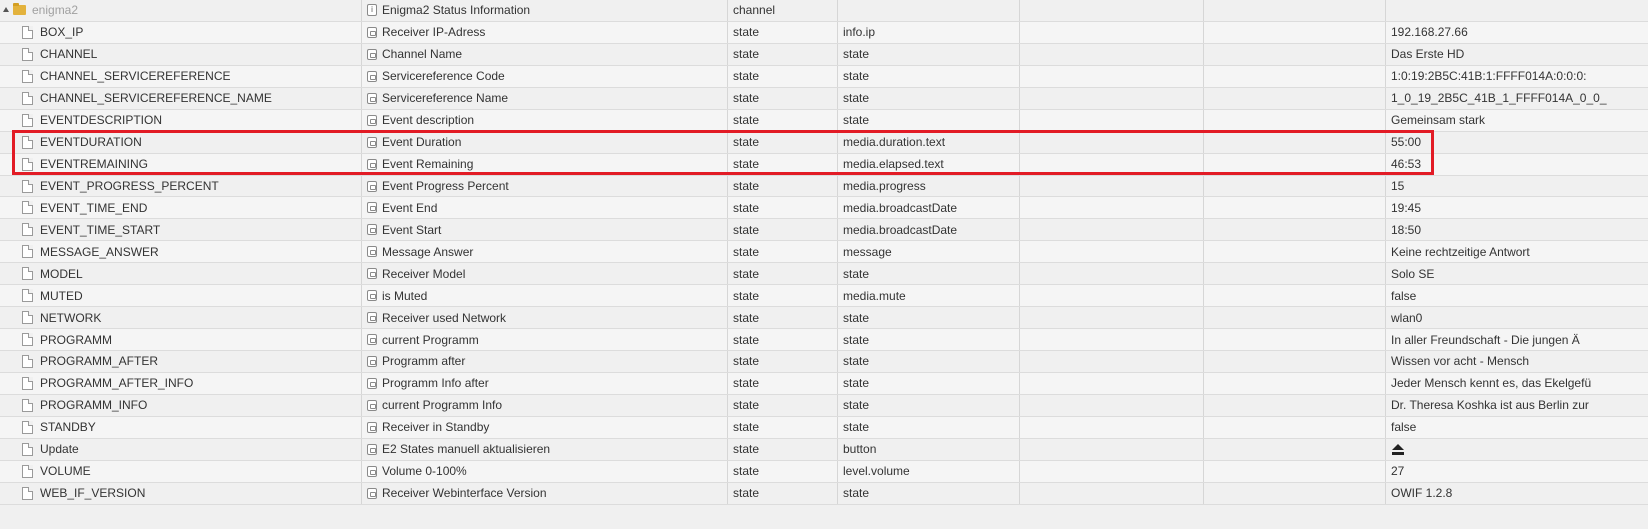 This screenshot has width=1648, height=529. What do you see at coordinates (1517, 361) in the screenshot?
I see `value-cell: Wissen vor acht - Mensch` at bounding box center [1517, 361].